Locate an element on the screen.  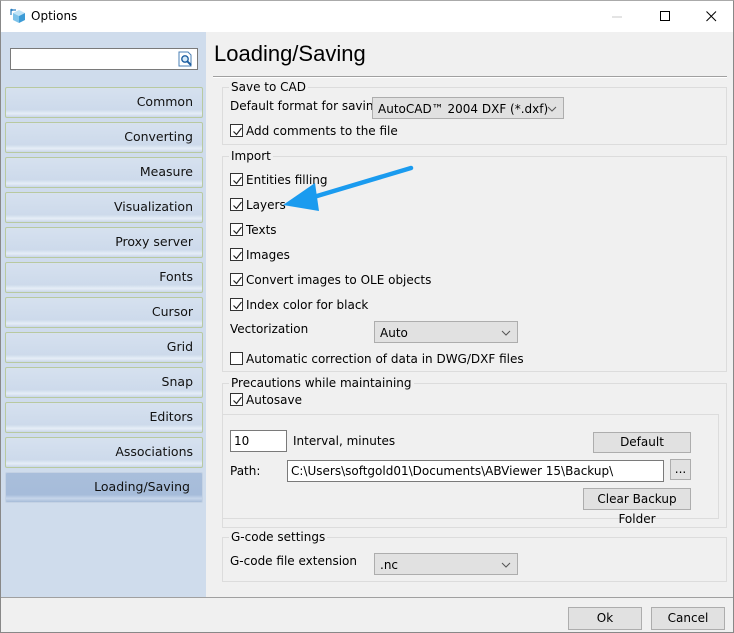
sidebar-item-associations: Associations is located at coordinates (104, 452).